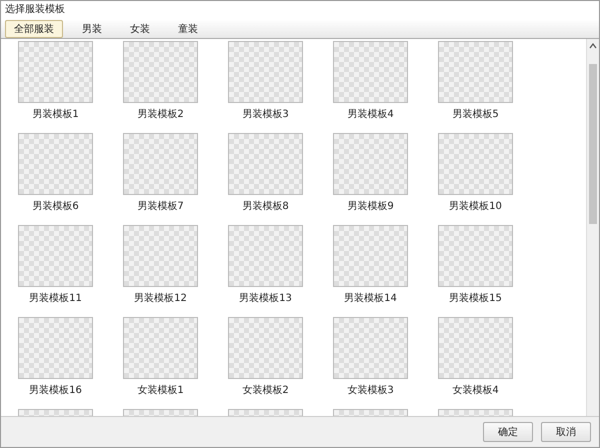 This screenshot has width=600, height=448. I want to click on template-label: 男装模板6, so click(55, 206).